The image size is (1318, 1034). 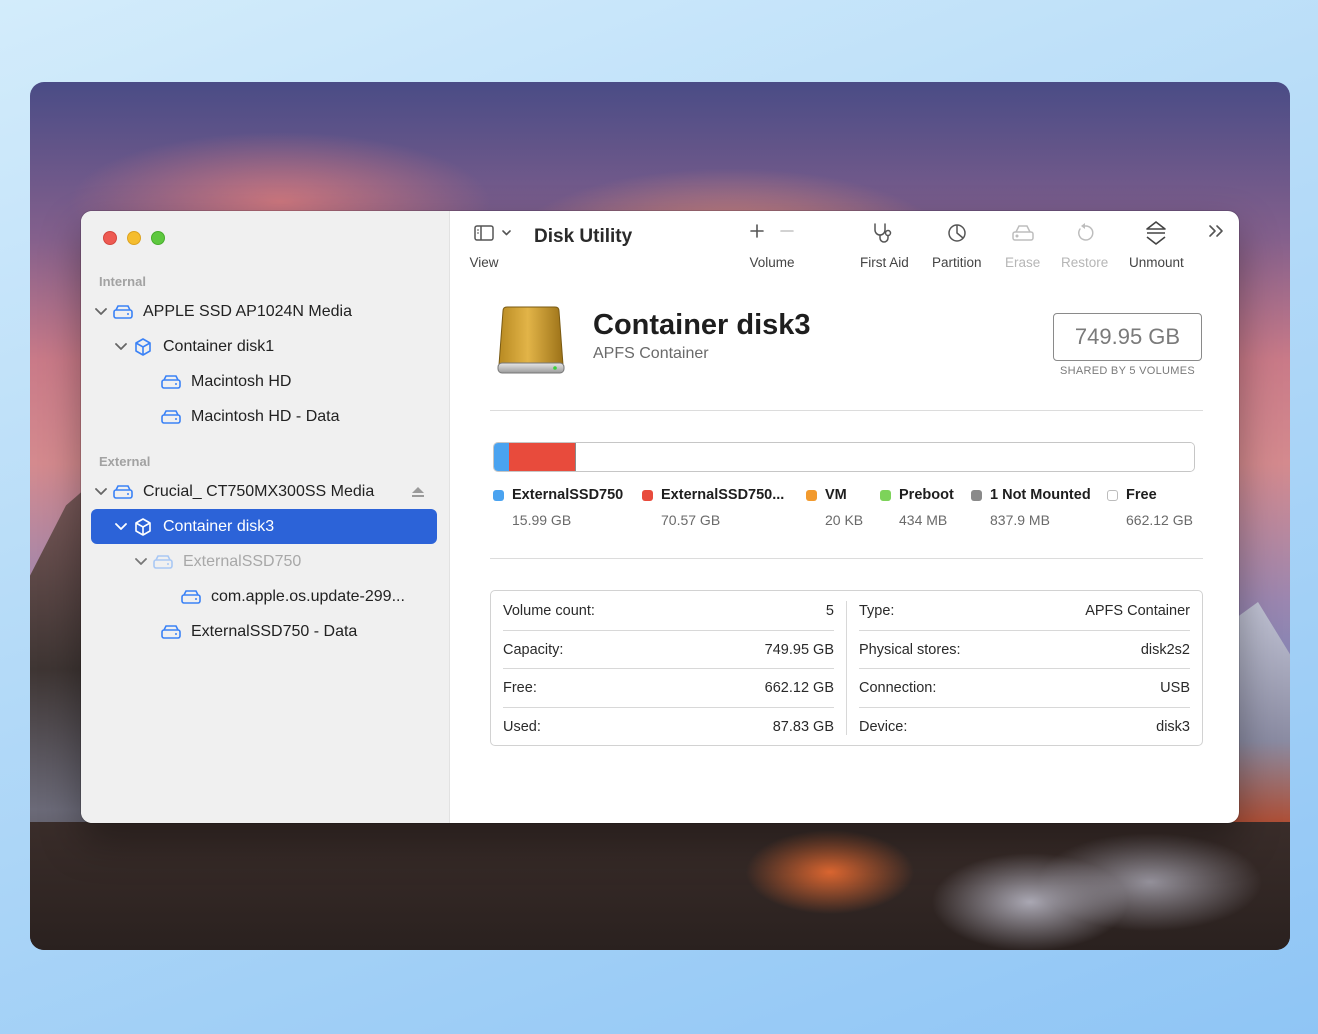 What do you see at coordinates (219, 346) in the screenshot?
I see `sidebar-item-label: Container disk1` at bounding box center [219, 346].